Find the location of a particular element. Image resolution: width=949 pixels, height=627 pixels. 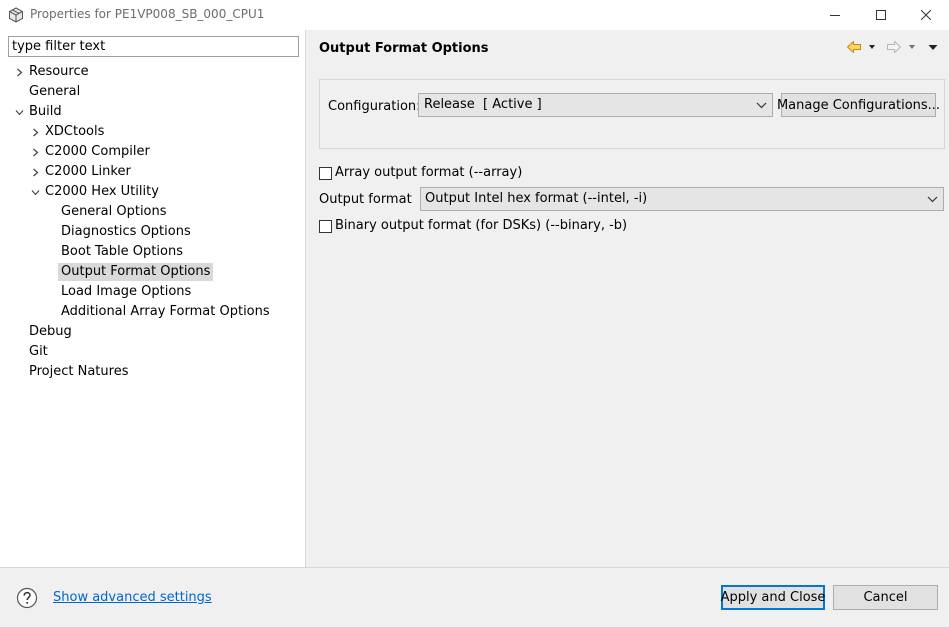

page-title: Output Format Options is located at coordinates (404, 48).